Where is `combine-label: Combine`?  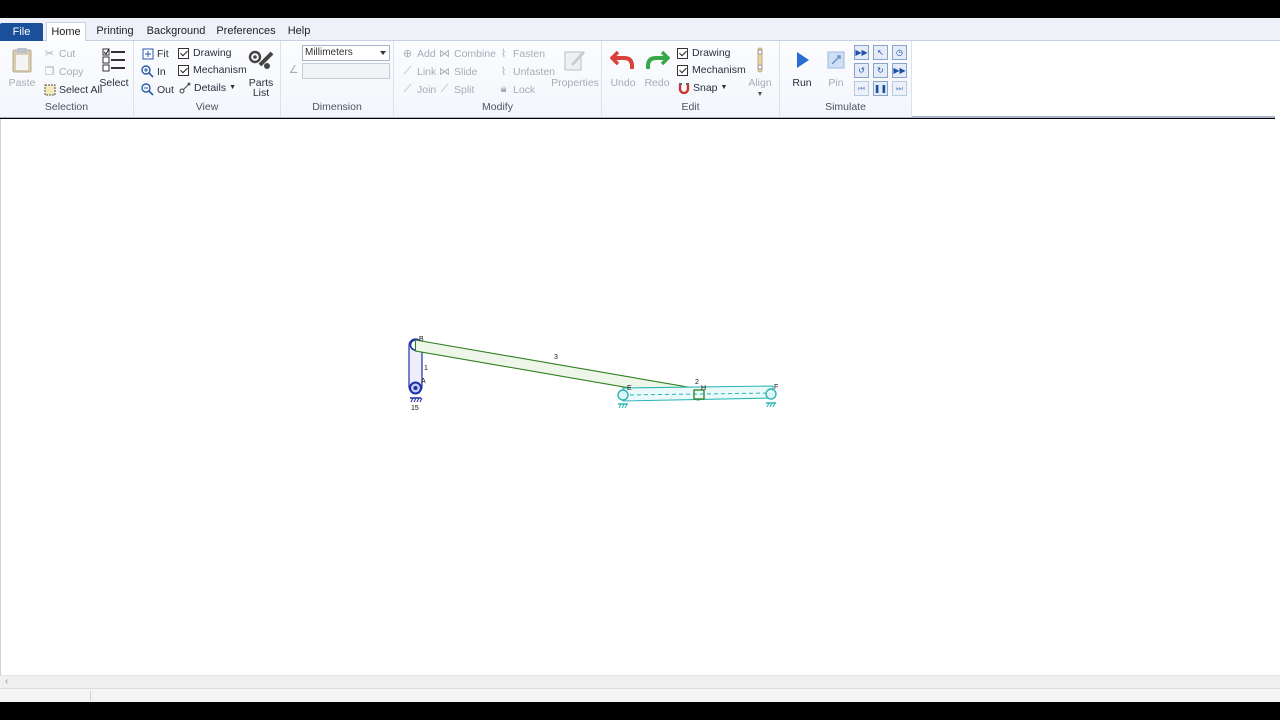
combine-label: Combine is located at coordinates (475, 53).